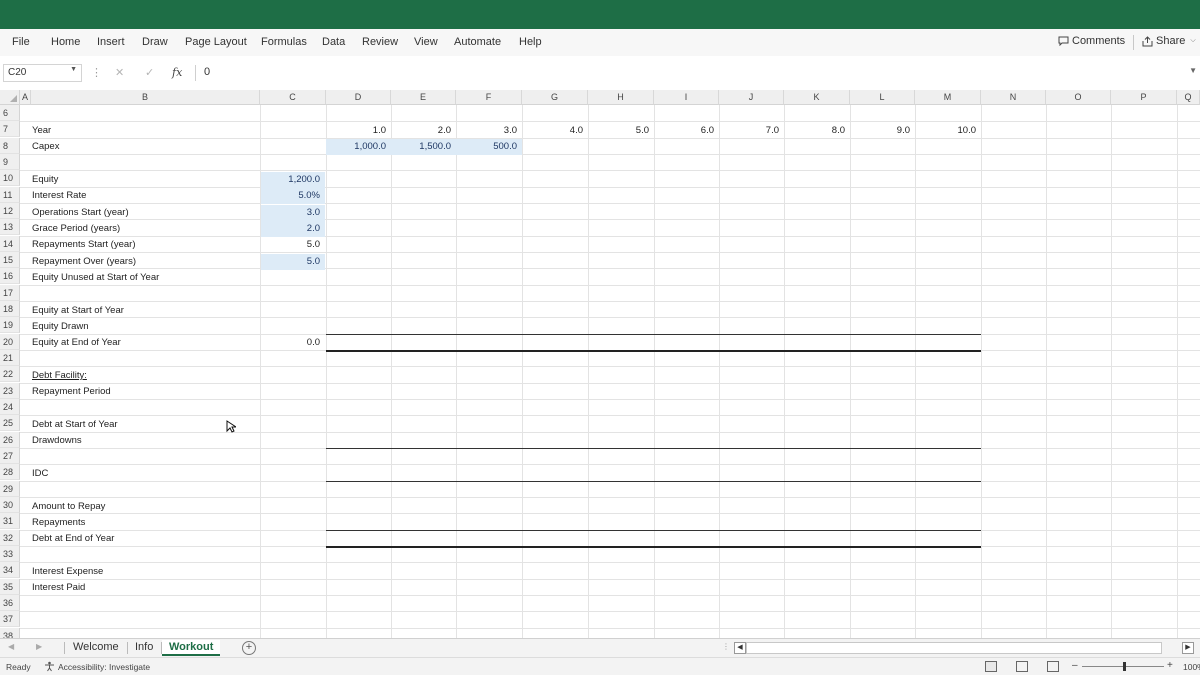  I want to click on zoom-slider-thumb, so click(1124, 666).